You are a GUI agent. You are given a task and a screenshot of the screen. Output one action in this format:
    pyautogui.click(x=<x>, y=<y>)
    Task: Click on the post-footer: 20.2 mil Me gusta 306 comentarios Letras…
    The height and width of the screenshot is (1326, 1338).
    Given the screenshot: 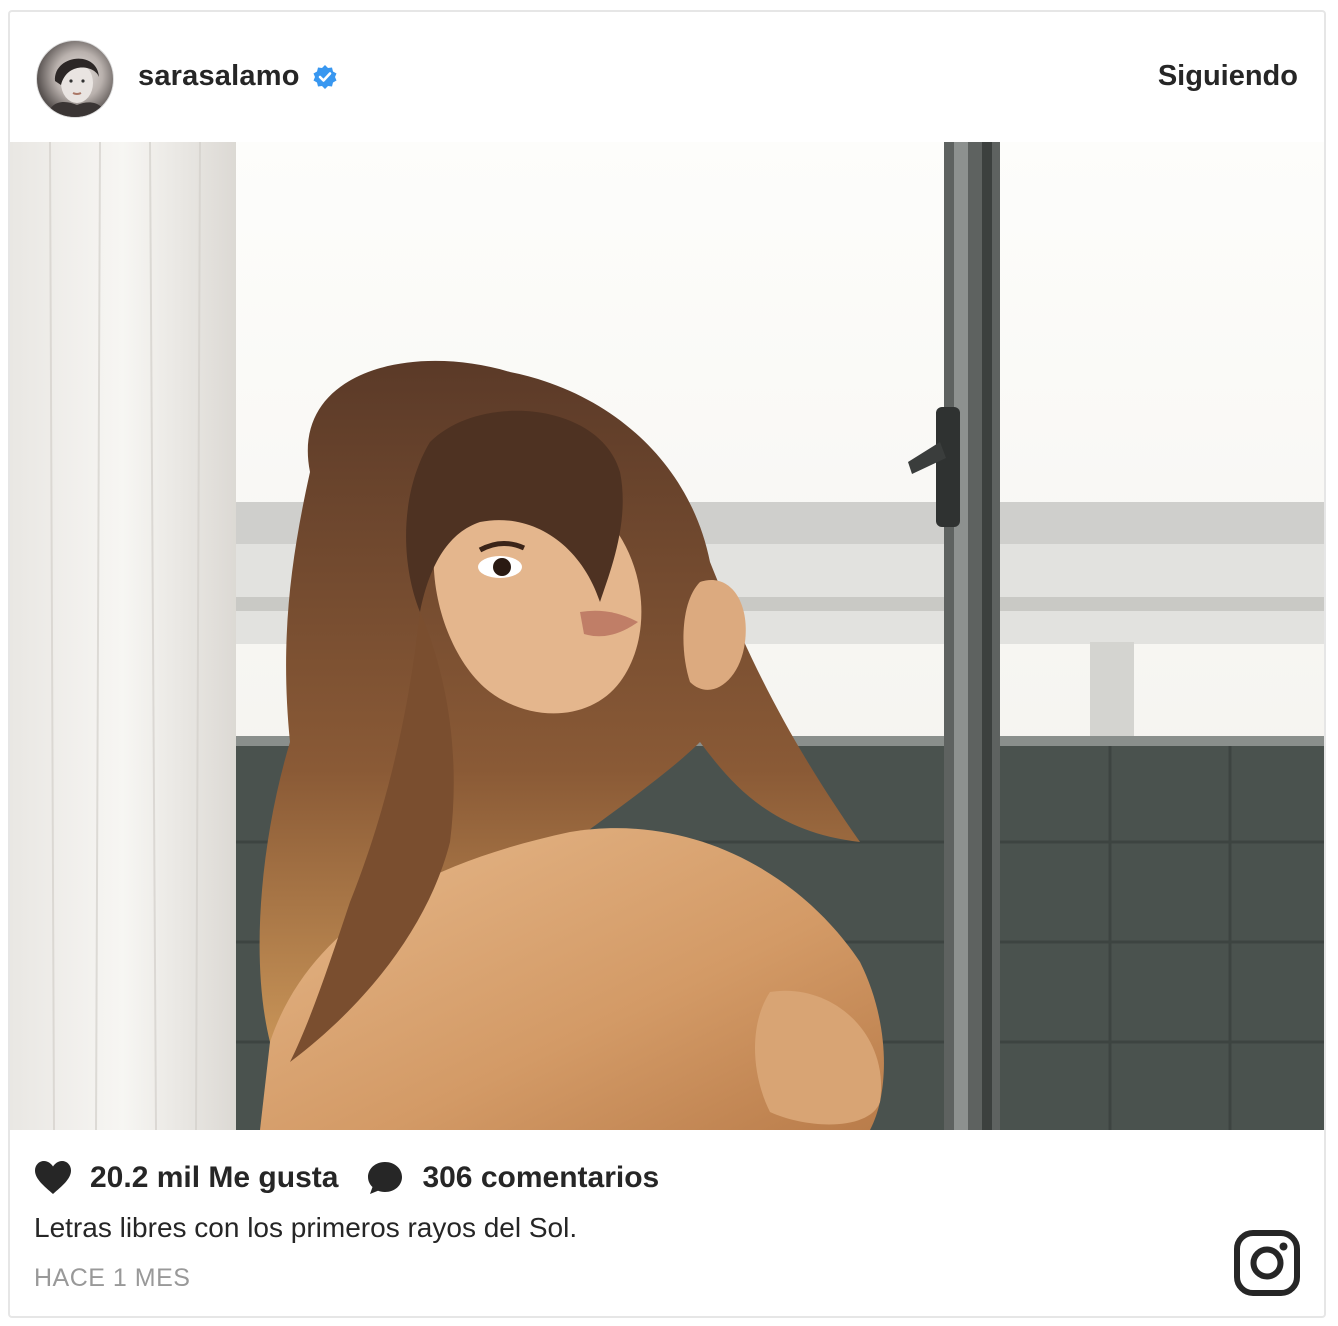 What is the action you would take?
    pyautogui.click(x=667, y=1223)
    